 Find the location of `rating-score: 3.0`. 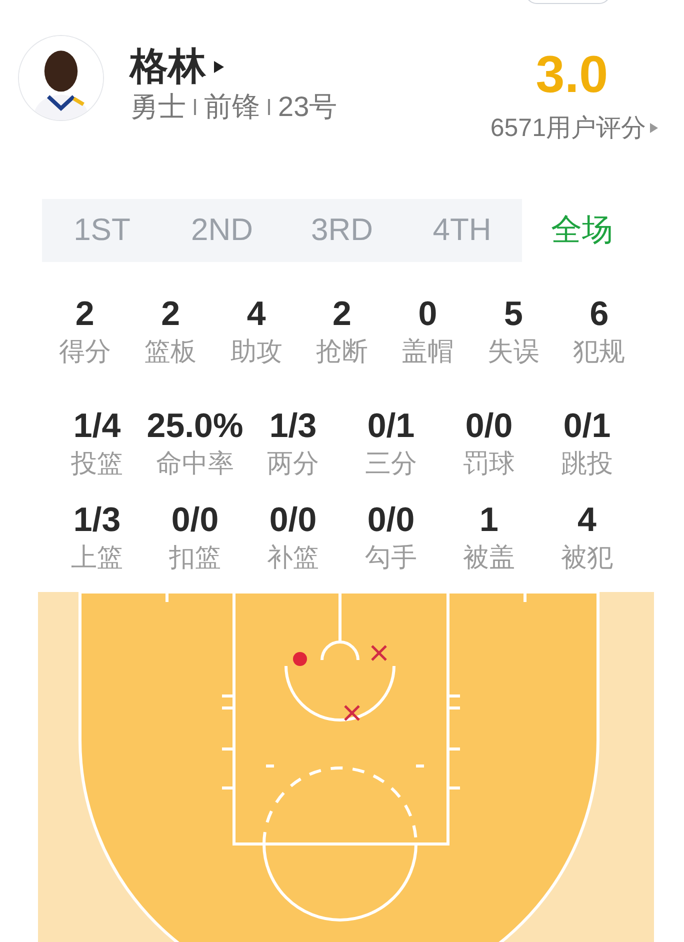

rating-score: 3.0 is located at coordinates (572, 75).